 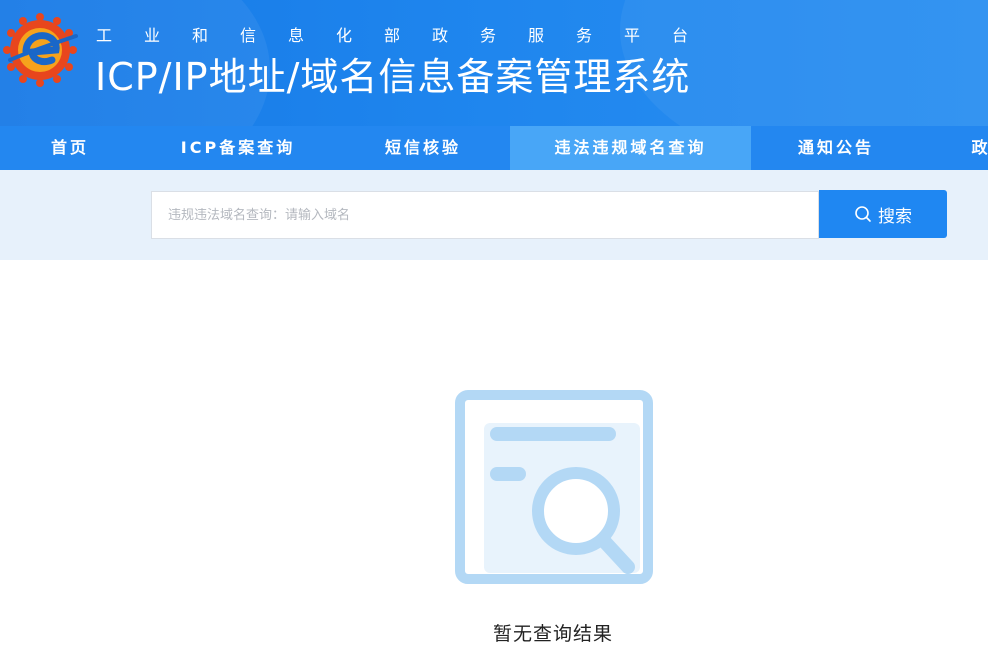 What do you see at coordinates (552, 634) in the screenshot?
I see `empty-result-message: 暂无查询结果` at bounding box center [552, 634].